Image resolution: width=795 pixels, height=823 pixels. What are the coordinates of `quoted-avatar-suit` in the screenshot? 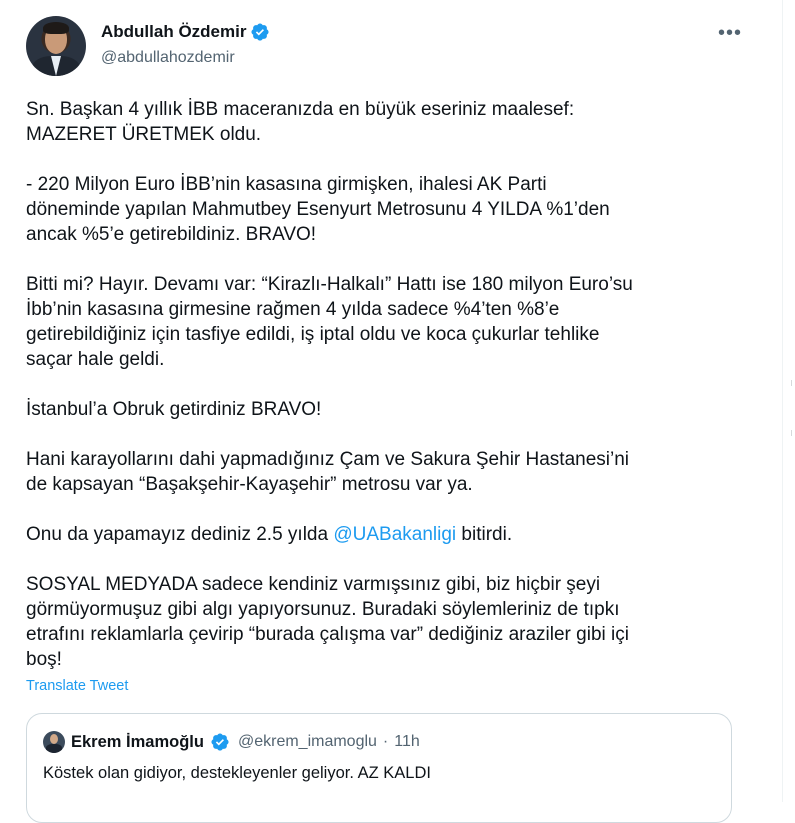 It's located at (54, 748).